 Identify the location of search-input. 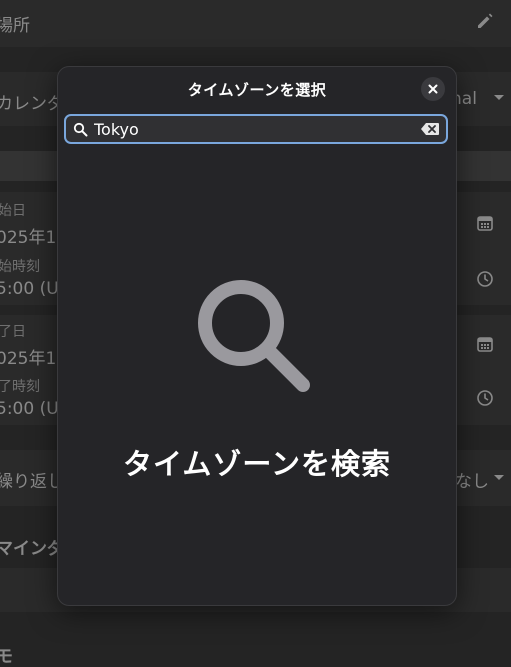
(254, 129).